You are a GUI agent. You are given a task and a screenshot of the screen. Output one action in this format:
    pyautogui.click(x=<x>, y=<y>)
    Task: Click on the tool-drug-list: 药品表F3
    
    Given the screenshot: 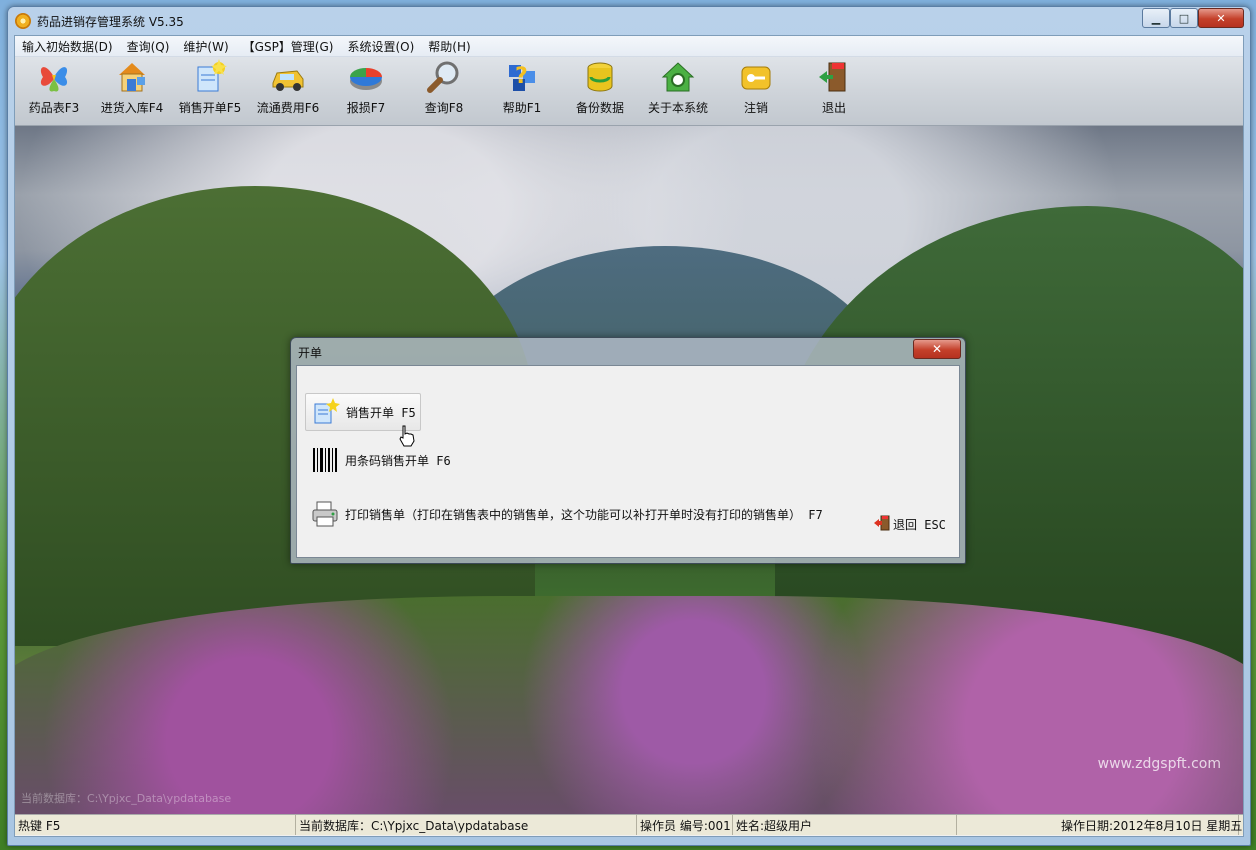 What is the action you would take?
    pyautogui.click(x=54, y=90)
    